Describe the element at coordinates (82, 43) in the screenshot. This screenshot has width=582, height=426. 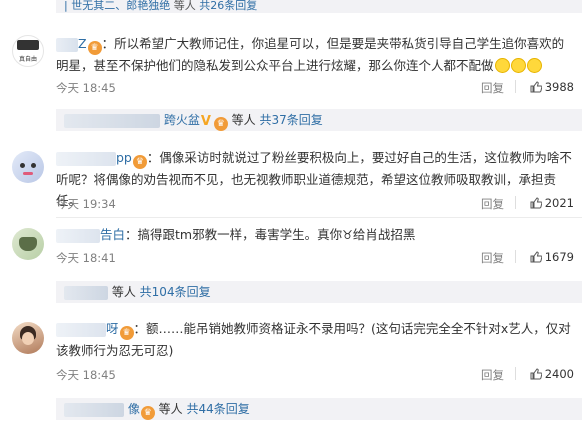
I see `username-link: Z` at that location.